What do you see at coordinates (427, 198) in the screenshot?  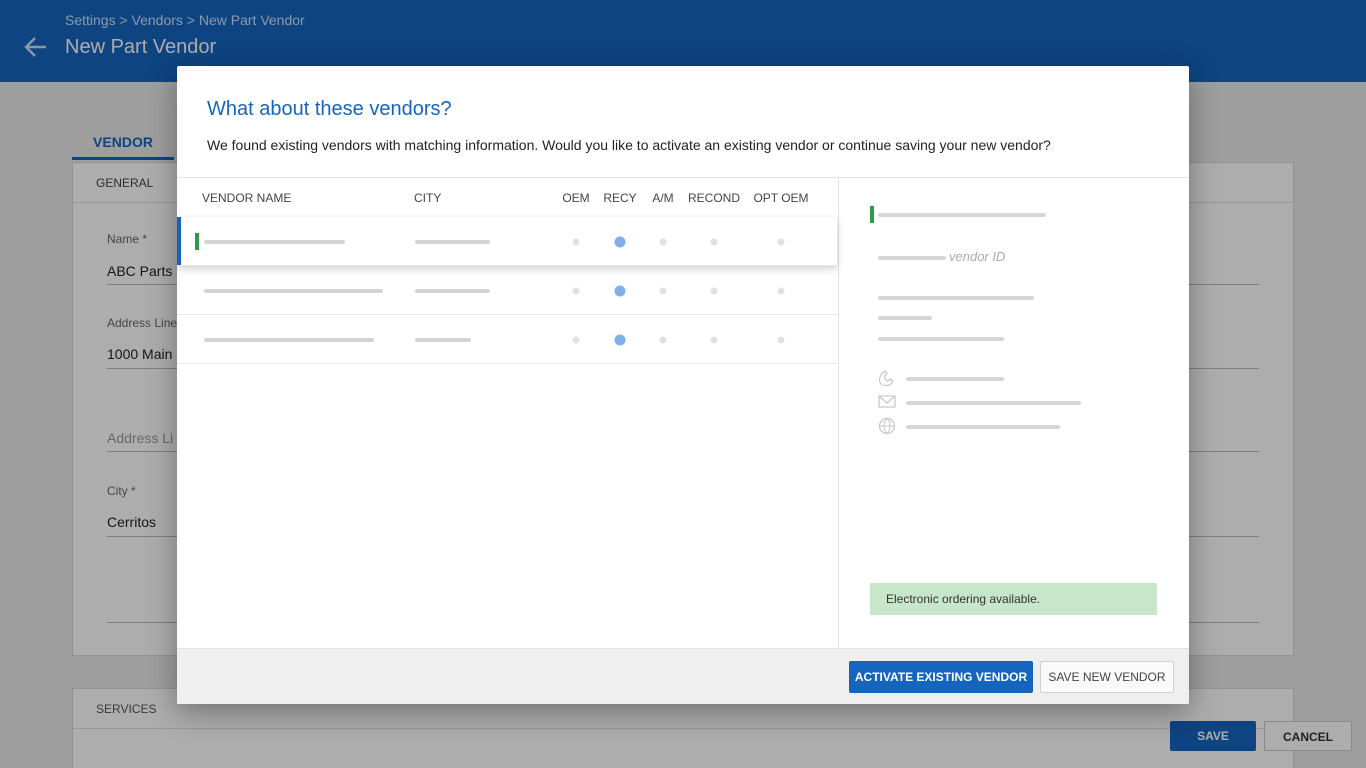 I see `col-city: CITY` at bounding box center [427, 198].